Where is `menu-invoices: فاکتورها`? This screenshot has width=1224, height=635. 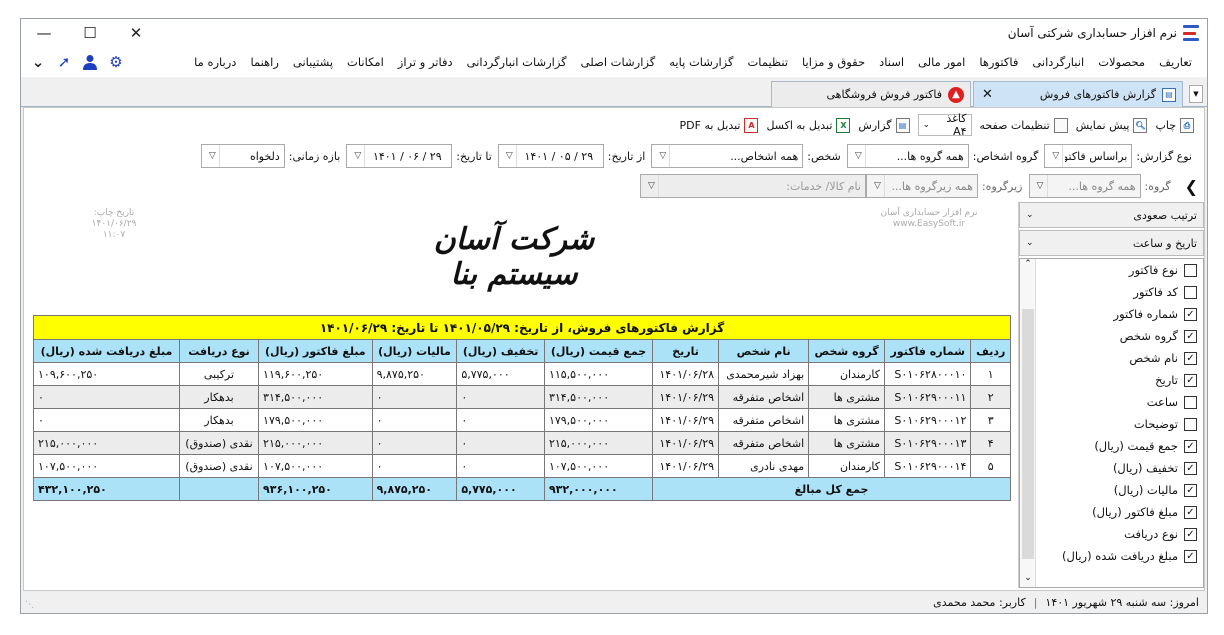
menu-invoices: فاکتورها is located at coordinates (998, 62).